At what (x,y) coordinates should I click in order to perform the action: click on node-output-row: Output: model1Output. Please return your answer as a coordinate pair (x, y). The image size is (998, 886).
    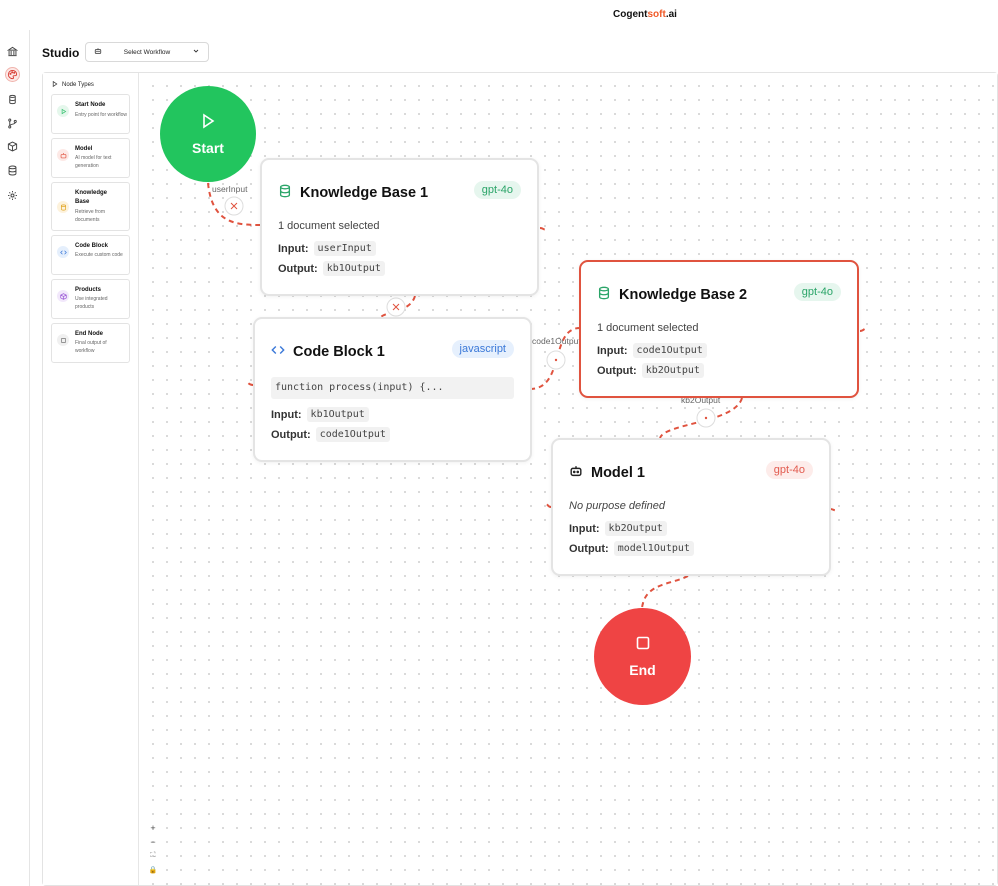
    Looking at the image, I should click on (631, 548).